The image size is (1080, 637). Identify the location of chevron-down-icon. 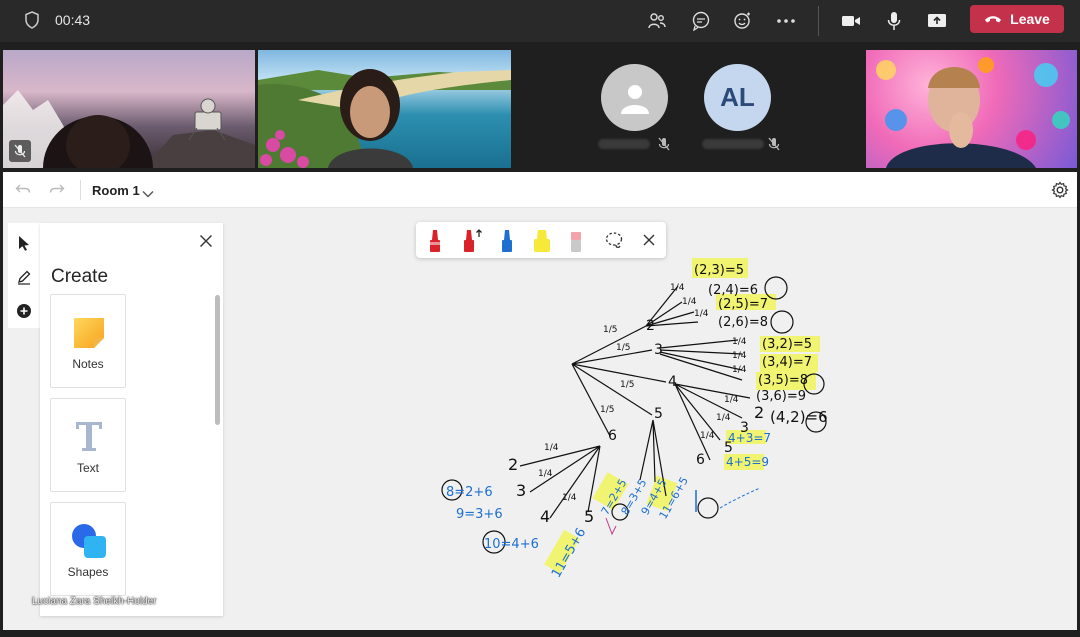
(148, 194).